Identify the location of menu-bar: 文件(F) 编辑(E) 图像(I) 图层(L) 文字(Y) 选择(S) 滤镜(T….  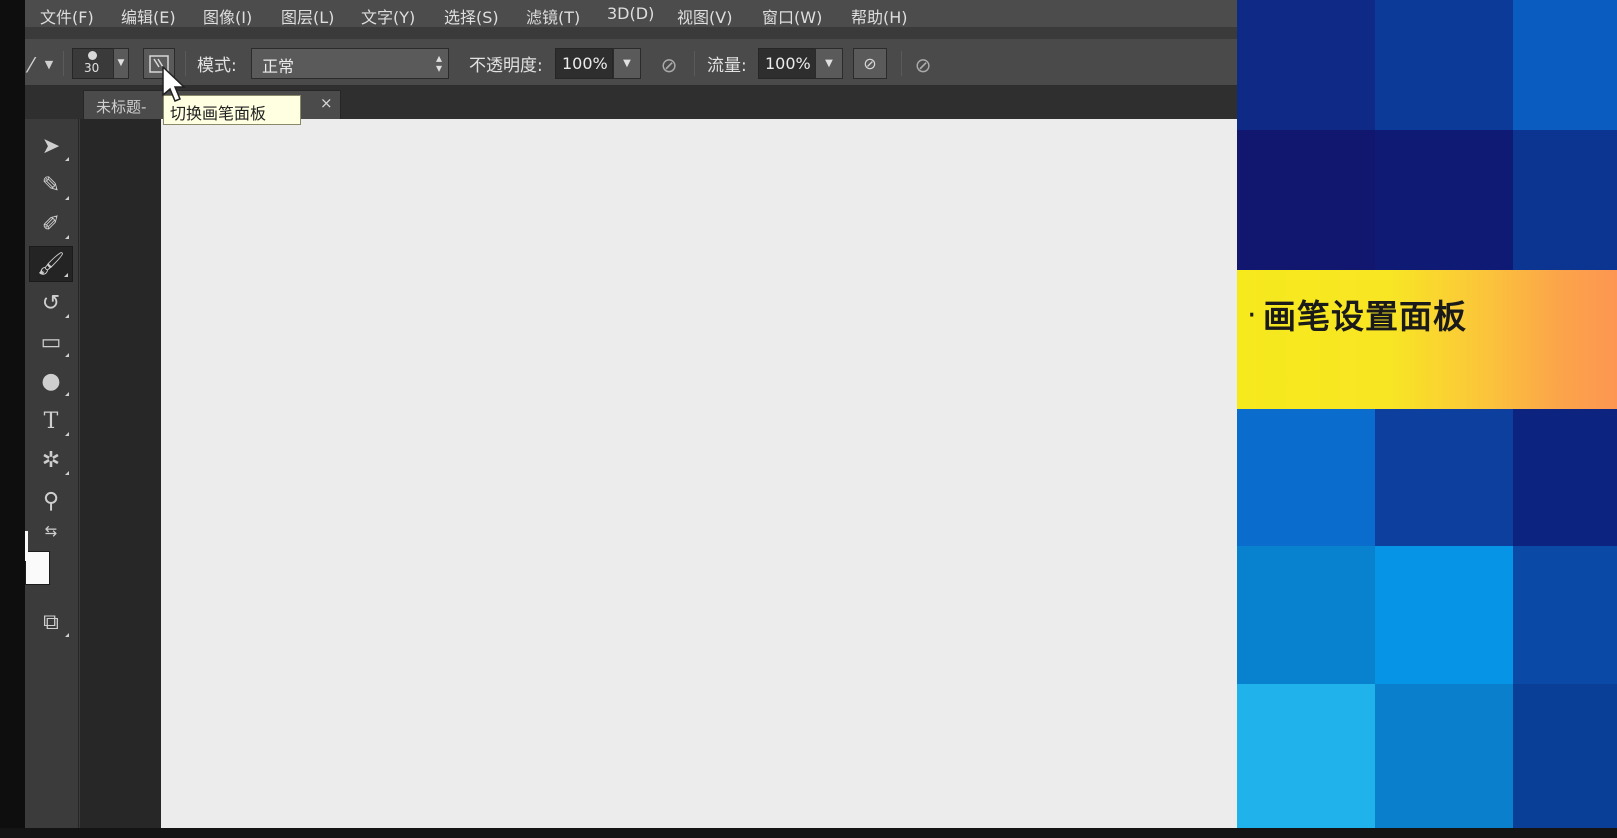
(631, 13).